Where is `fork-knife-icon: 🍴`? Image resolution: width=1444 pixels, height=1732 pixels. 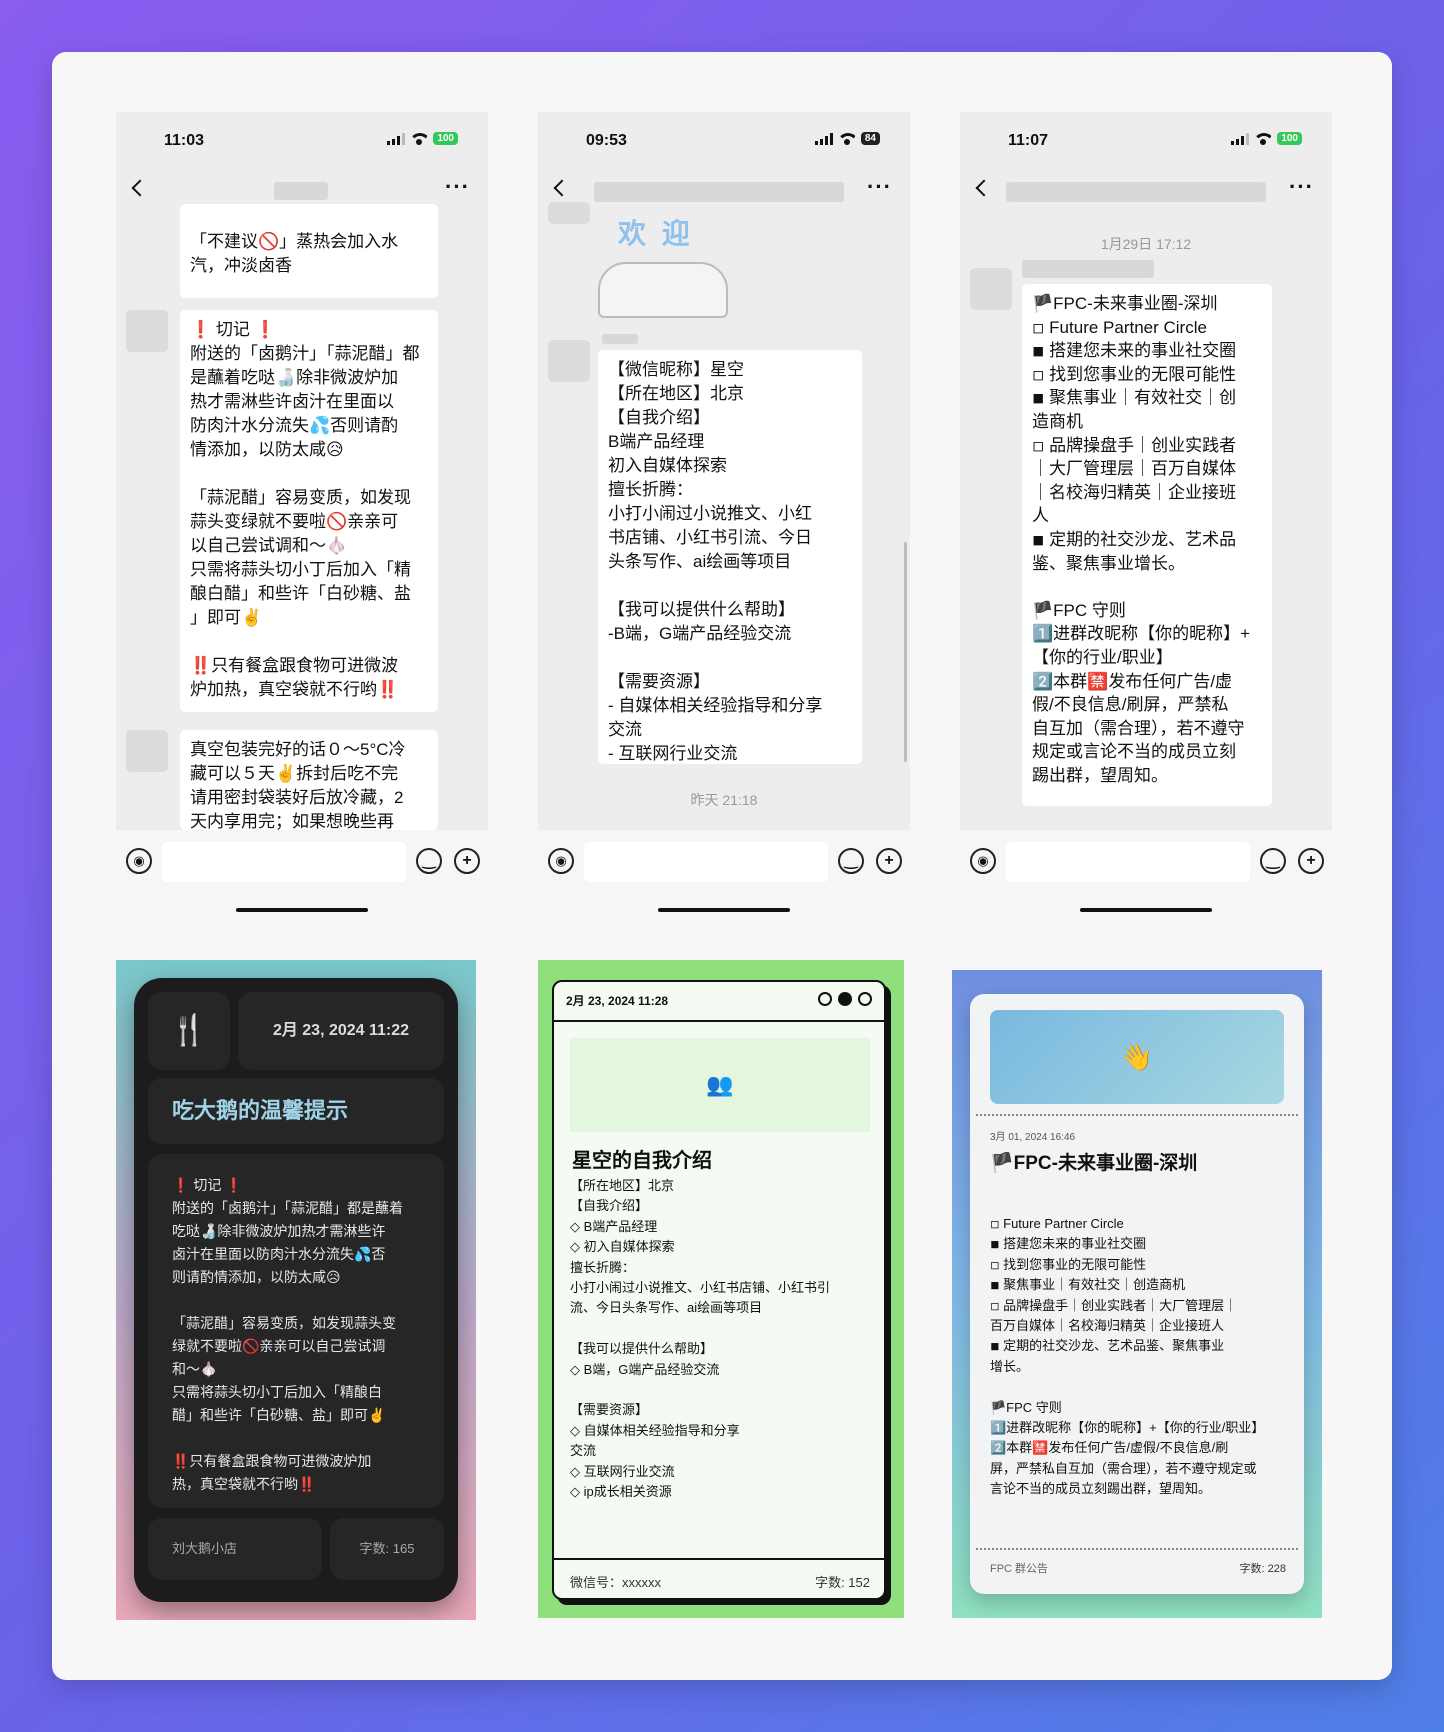
fork-knife-icon: 🍴 is located at coordinates (189, 1031).